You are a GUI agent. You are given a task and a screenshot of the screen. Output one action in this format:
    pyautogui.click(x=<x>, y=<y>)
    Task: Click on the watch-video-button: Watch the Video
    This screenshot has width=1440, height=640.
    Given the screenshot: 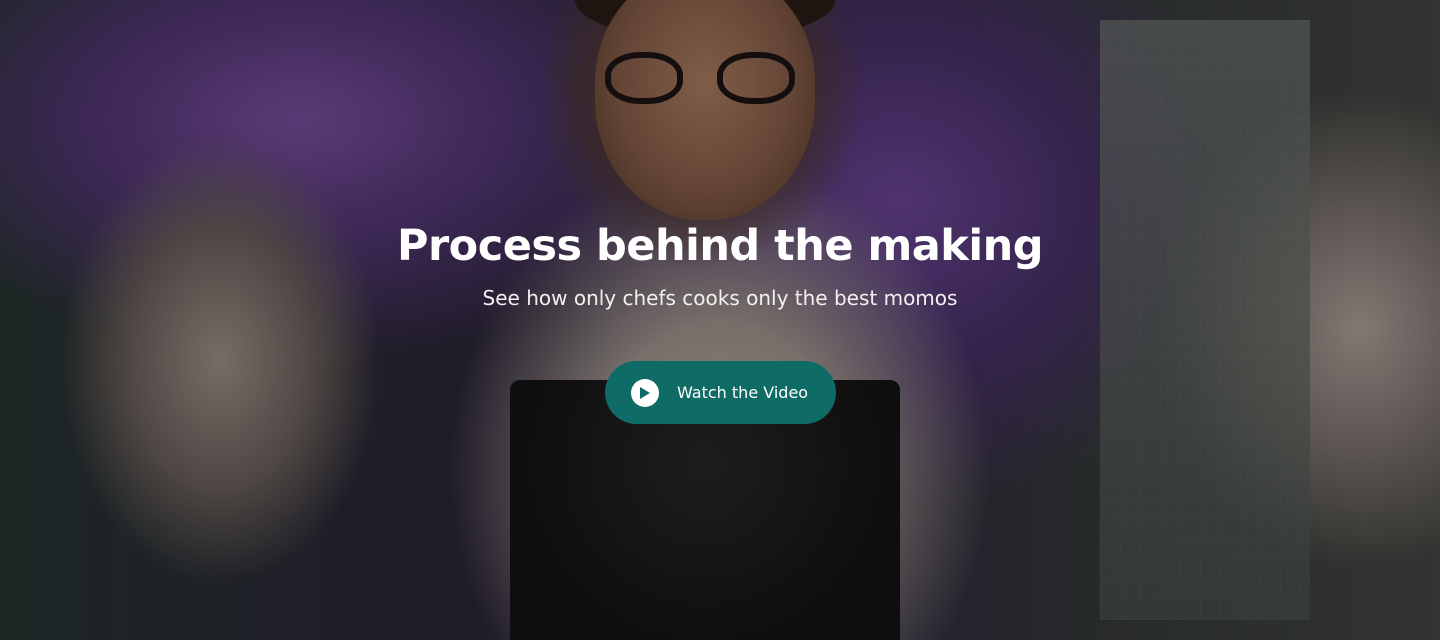 What is the action you would take?
    pyautogui.click(x=720, y=392)
    